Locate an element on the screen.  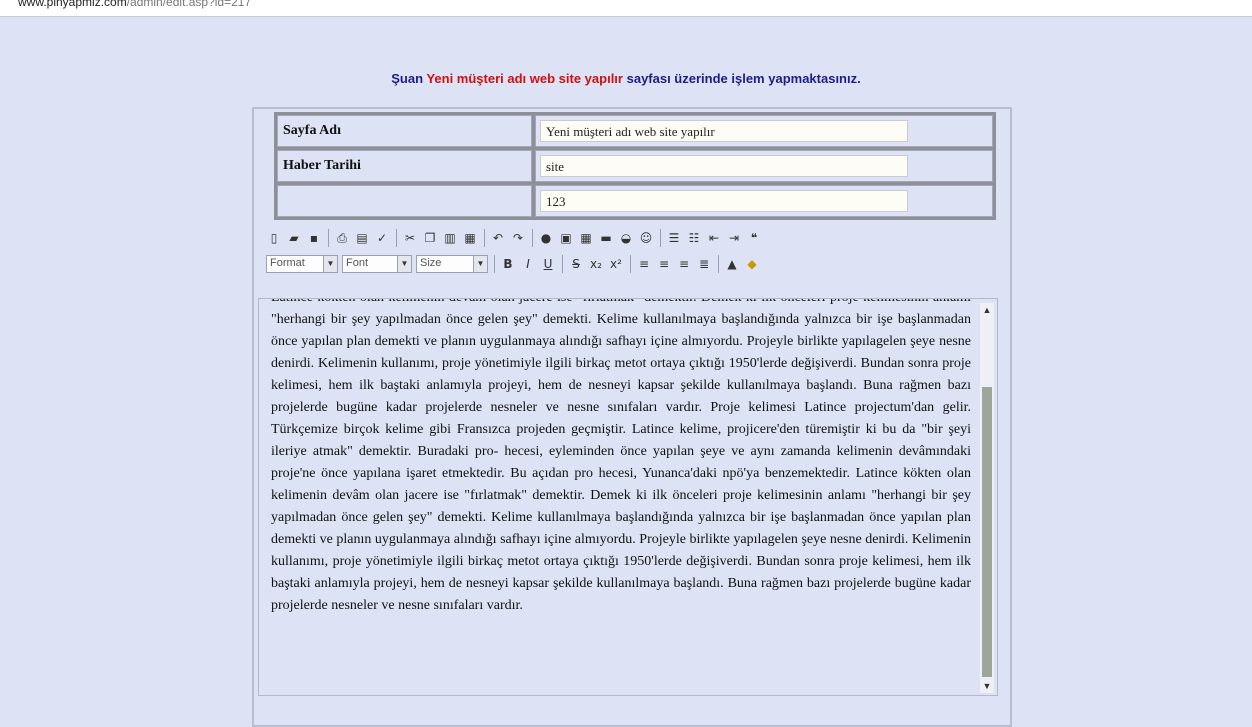
news-date-cell: site is located at coordinates (764, 166).